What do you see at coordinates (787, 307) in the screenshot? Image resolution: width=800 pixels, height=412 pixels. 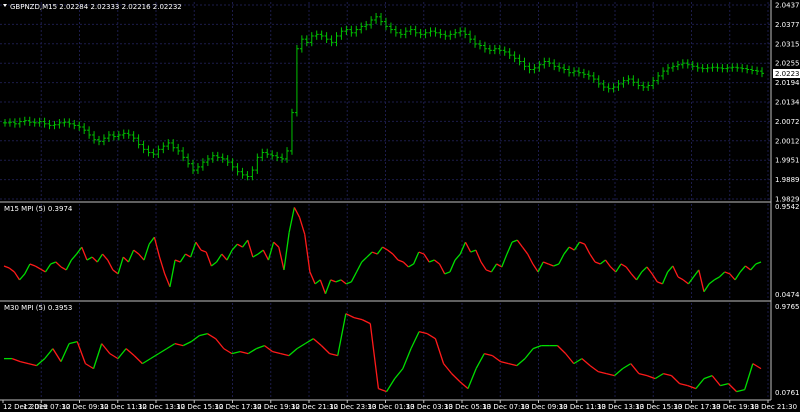 I see `m30-mpi-max: 0.9765` at bounding box center [787, 307].